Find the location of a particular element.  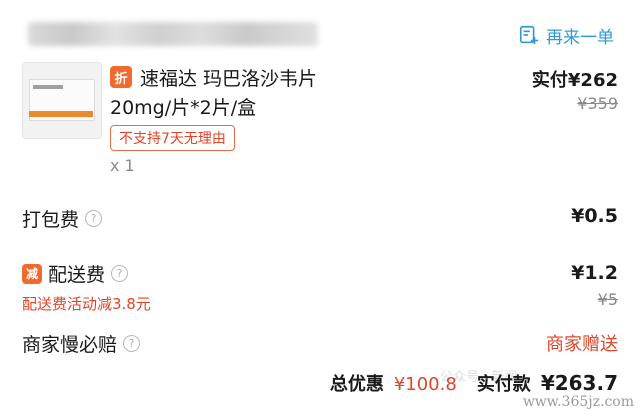

total-paid-label: 实付款 is located at coordinates (503, 384).